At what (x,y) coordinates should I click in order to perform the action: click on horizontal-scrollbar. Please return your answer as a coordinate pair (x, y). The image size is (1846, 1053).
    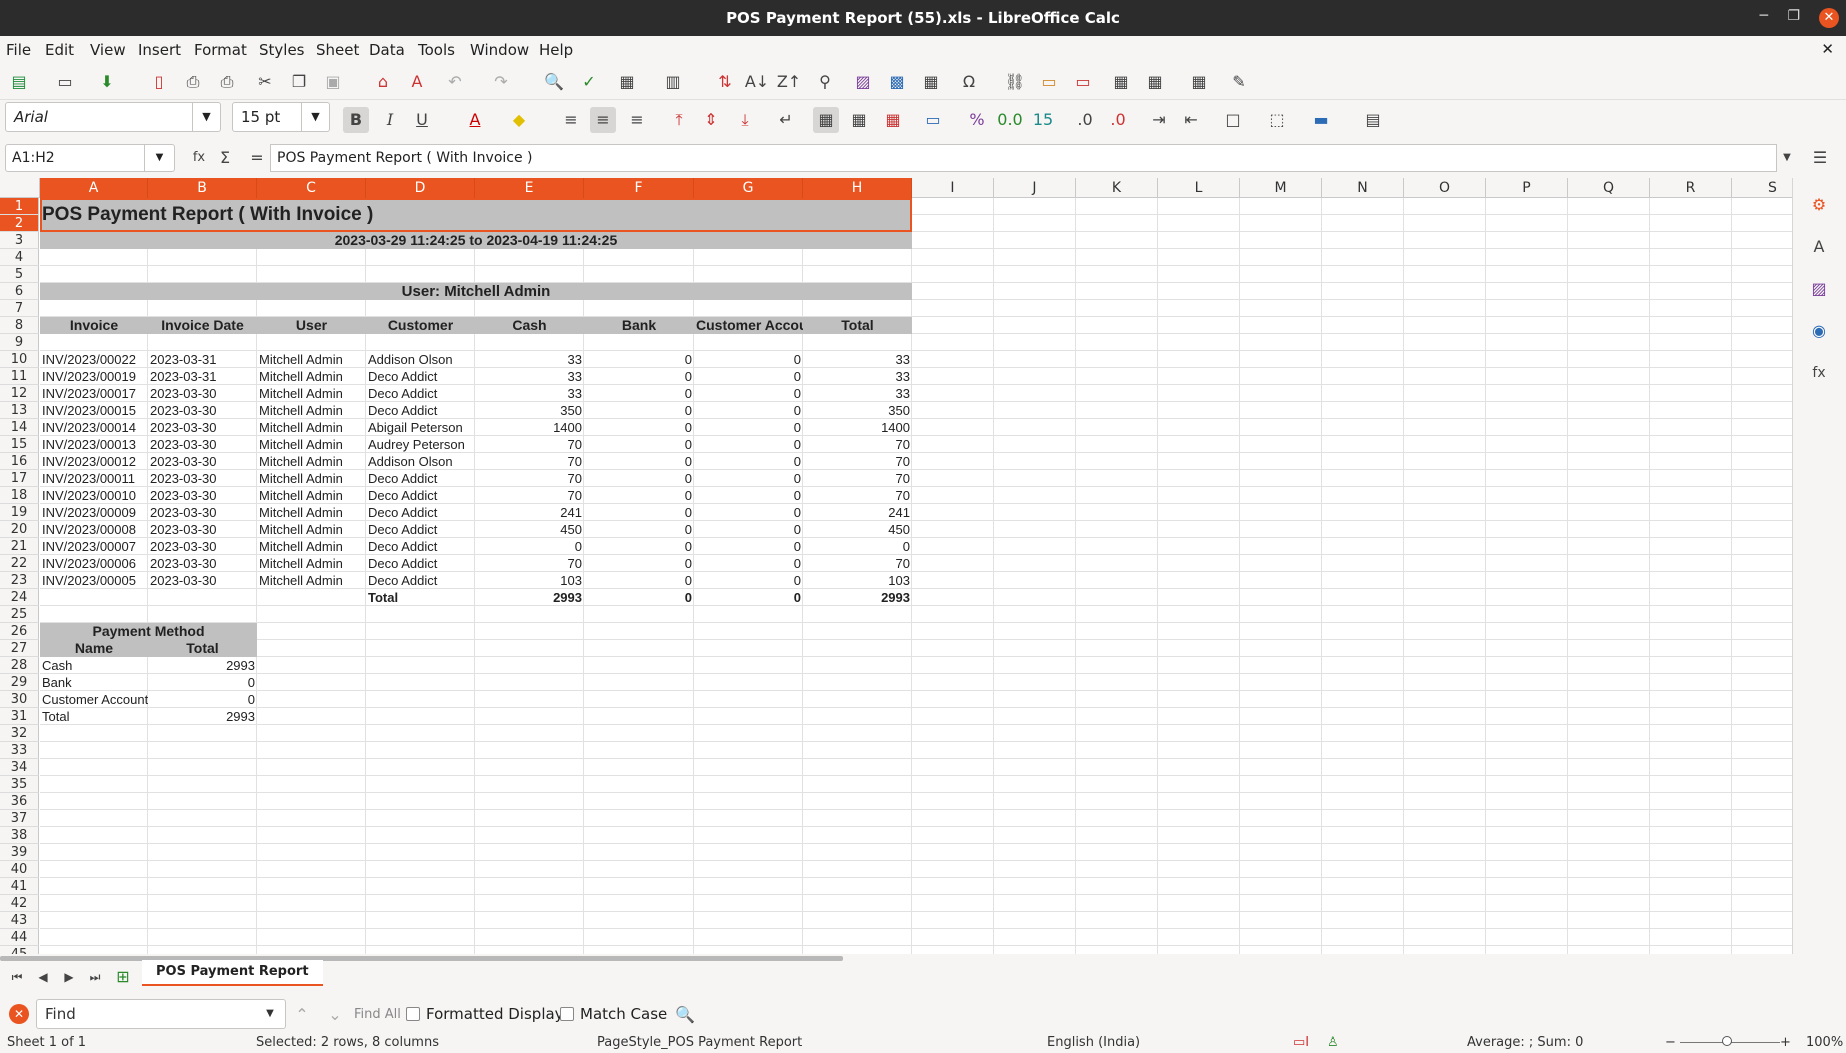
    Looking at the image, I should click on (421, 958).